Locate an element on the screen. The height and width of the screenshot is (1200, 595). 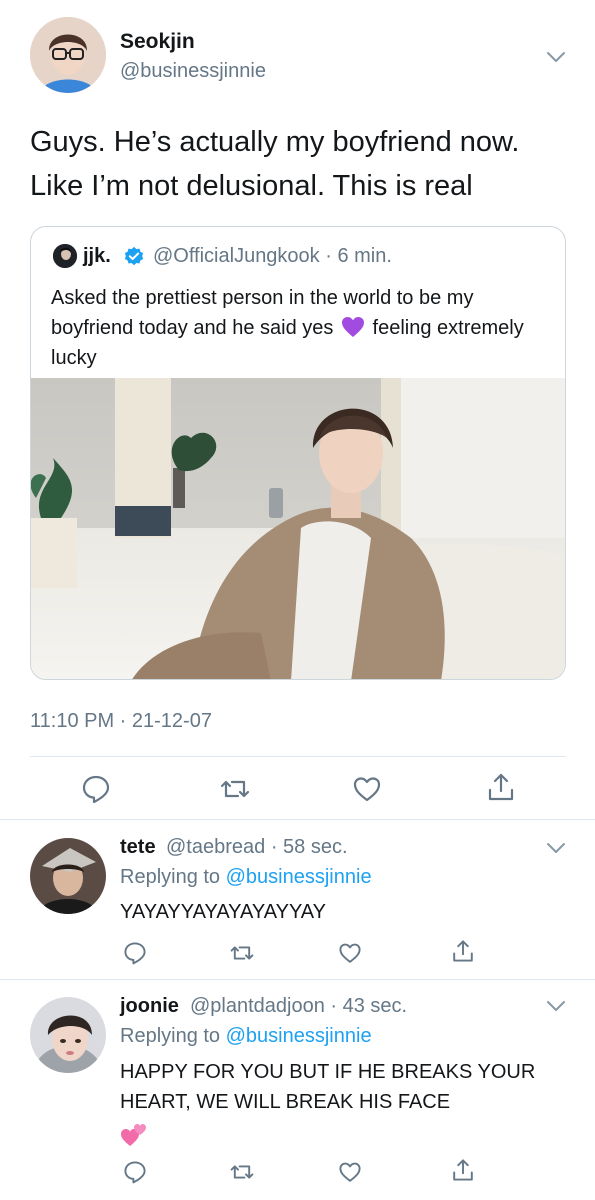
main-tweet-handle: @businessjinnie is located at coordinates (193, 71).